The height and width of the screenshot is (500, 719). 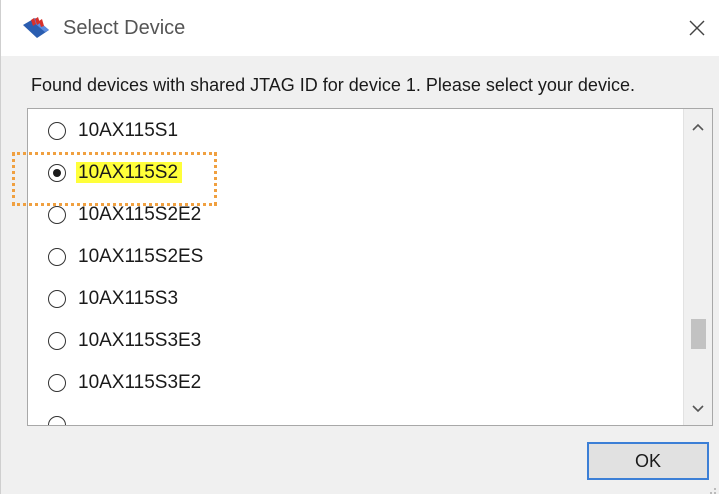 I want to click on device-option: 10AX115S3E2, so click(x=198, y=384).